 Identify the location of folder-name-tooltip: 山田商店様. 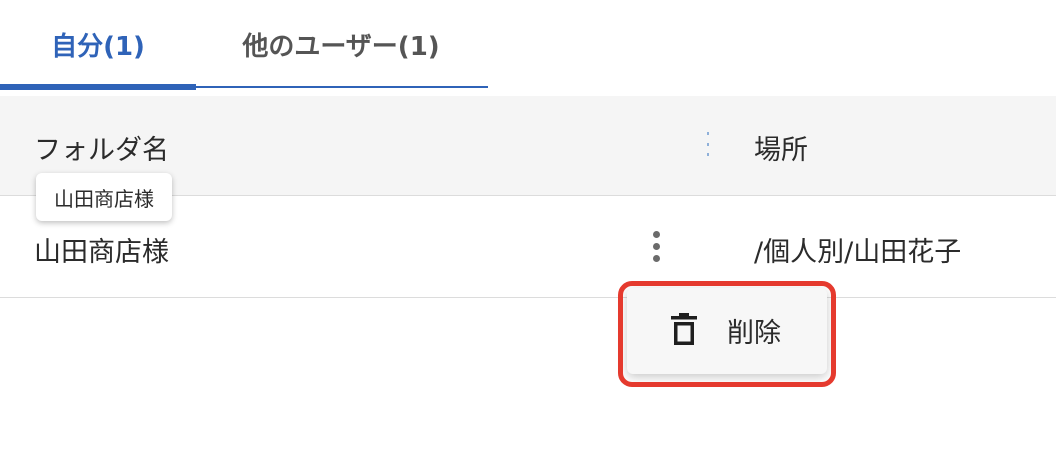
(104, 197).